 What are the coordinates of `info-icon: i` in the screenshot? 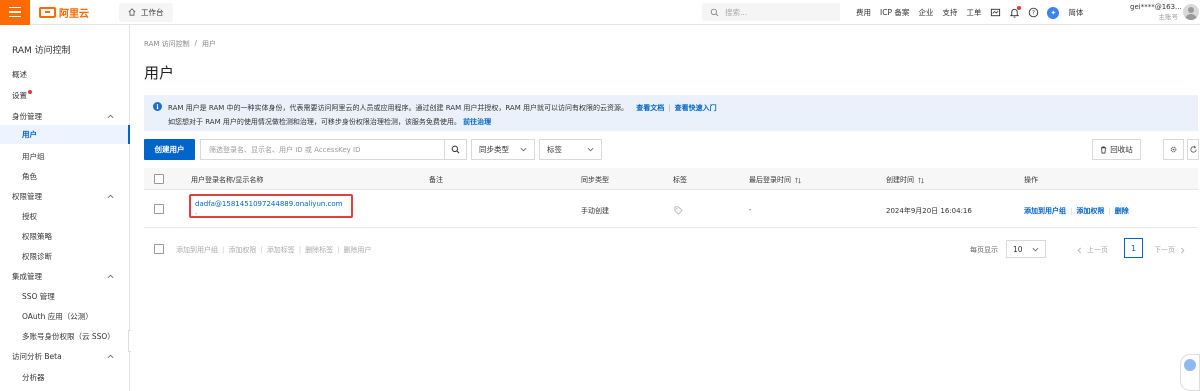 It's located at (157, 106).